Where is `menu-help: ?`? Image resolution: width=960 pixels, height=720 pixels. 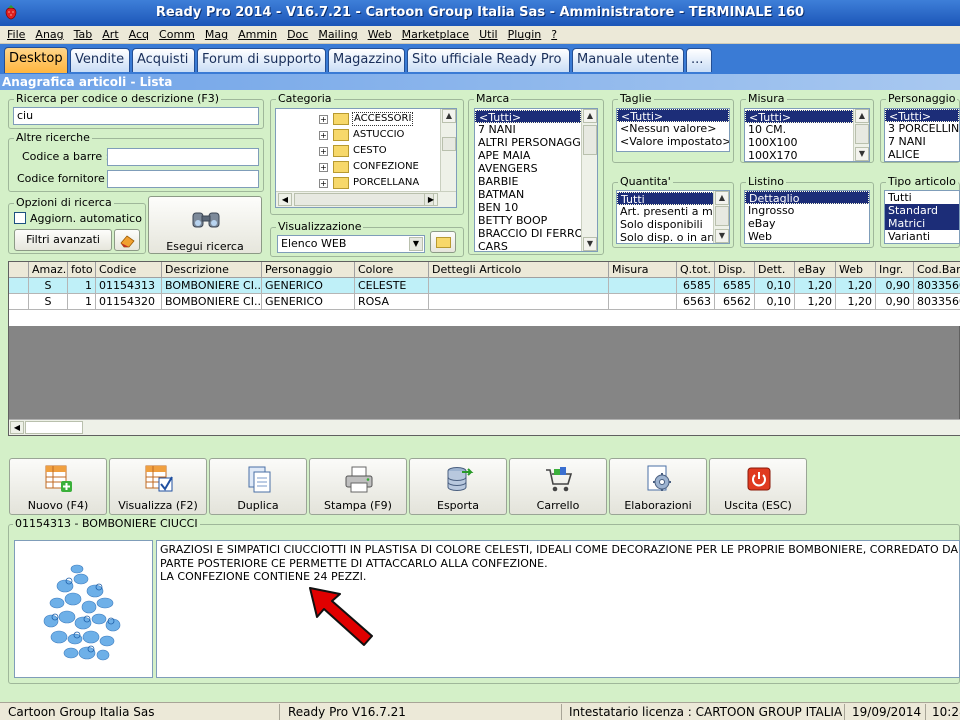
menu-help: ? is located at coordinates (554, 34).